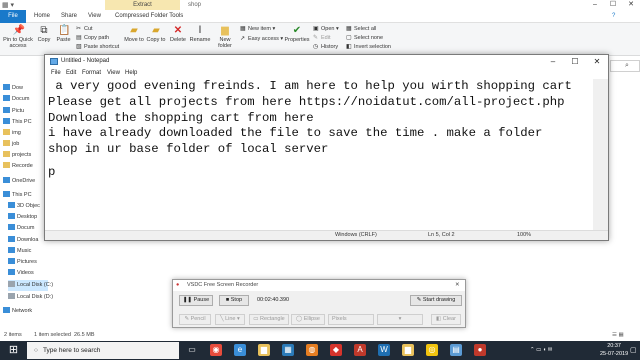 Image resolution: width=640 pixels, height=360 pixels. Describe the element at coordinates (21, 273) in the screenshot. I see `nav-item-videos: Videos` at that location.